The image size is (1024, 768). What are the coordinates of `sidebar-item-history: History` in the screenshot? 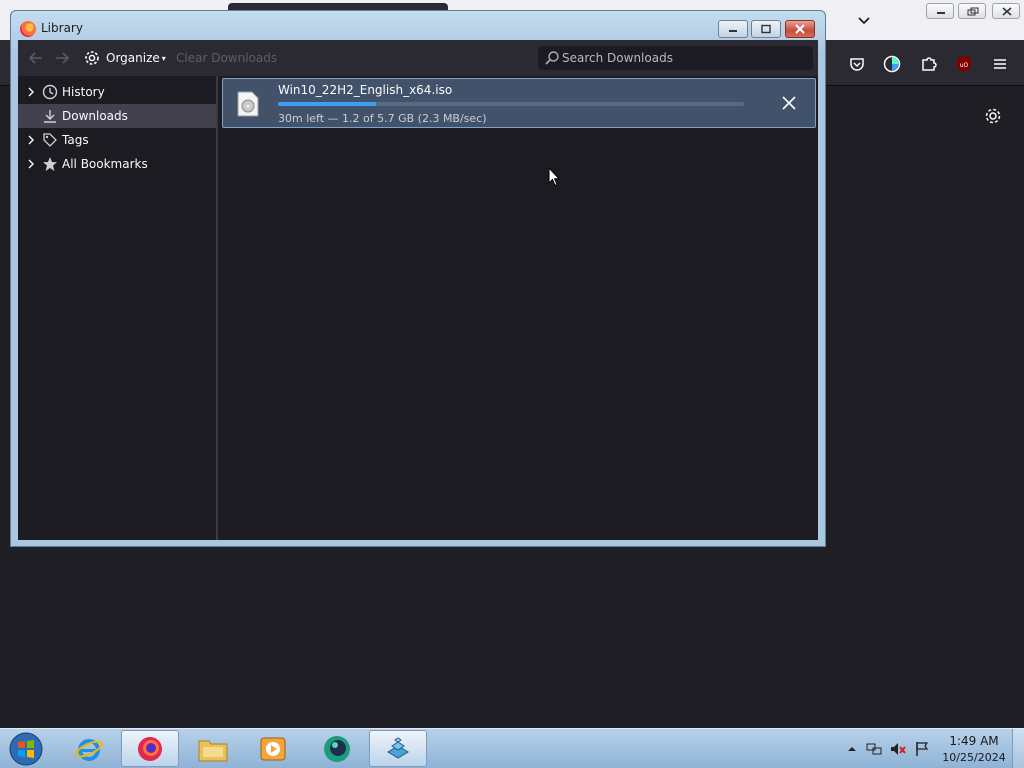 It's located at (117, 92).